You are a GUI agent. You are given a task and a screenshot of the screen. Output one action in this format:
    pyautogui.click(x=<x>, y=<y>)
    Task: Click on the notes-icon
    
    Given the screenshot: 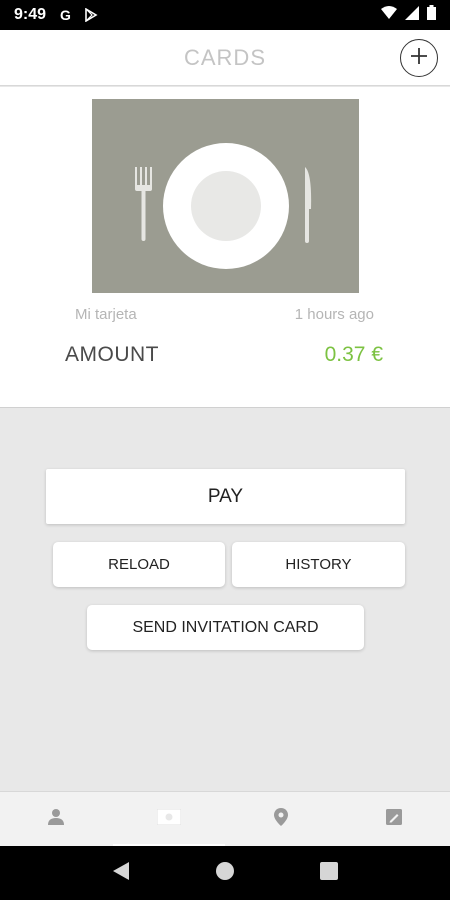 What is the action you would take?
    pyautogui.click(x=393, y=819)
    